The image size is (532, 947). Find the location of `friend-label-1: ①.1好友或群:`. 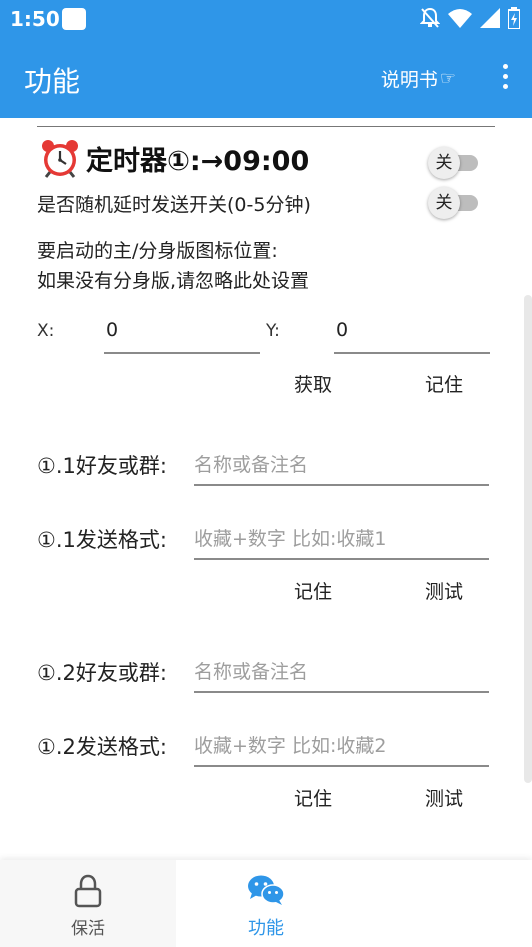

friend-label-1: ①.1好友或群: is located at coordinates (102, 466).